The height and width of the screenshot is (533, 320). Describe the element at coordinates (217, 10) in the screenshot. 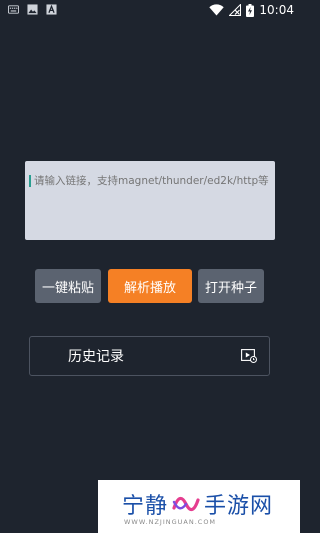

I see `wifi-icon` at that location.